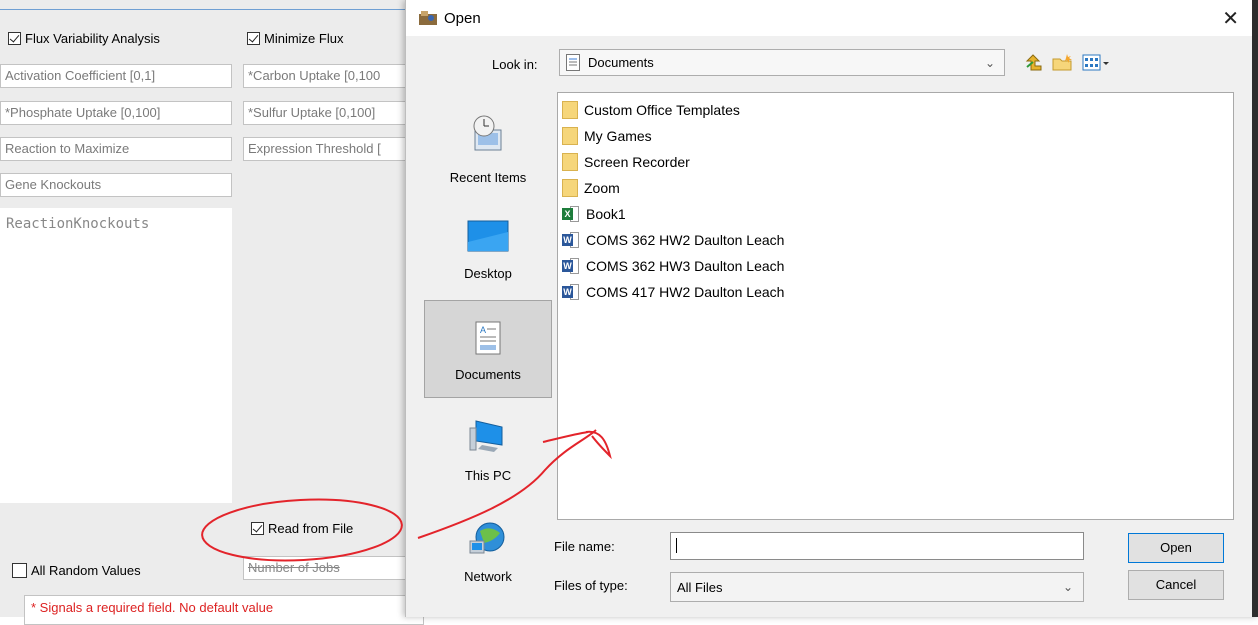 Image resolution: width=1258 pixels, height=625 pixels. Describe the element at coordinates (678, 545) in the screenshot. I see `text-cursor` at that location.